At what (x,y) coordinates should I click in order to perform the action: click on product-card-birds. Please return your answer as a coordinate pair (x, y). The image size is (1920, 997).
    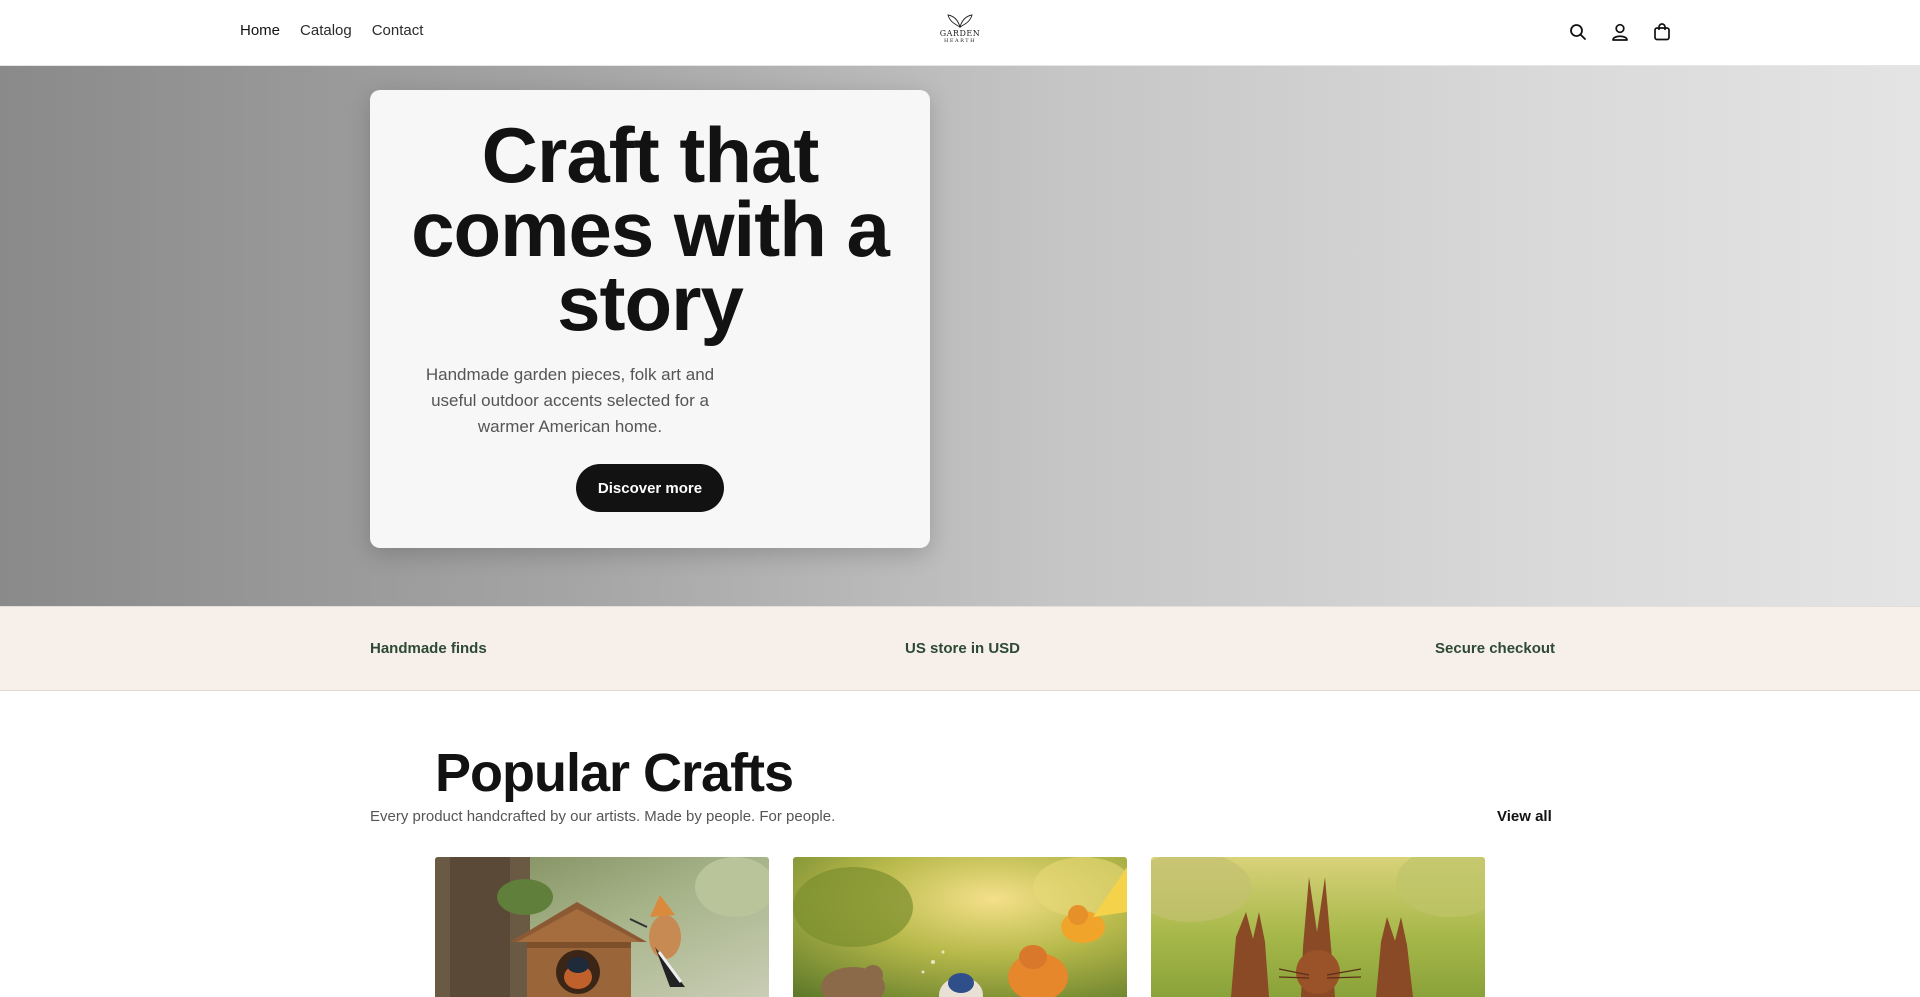
    Looking at the image, I should click on (960, 927).